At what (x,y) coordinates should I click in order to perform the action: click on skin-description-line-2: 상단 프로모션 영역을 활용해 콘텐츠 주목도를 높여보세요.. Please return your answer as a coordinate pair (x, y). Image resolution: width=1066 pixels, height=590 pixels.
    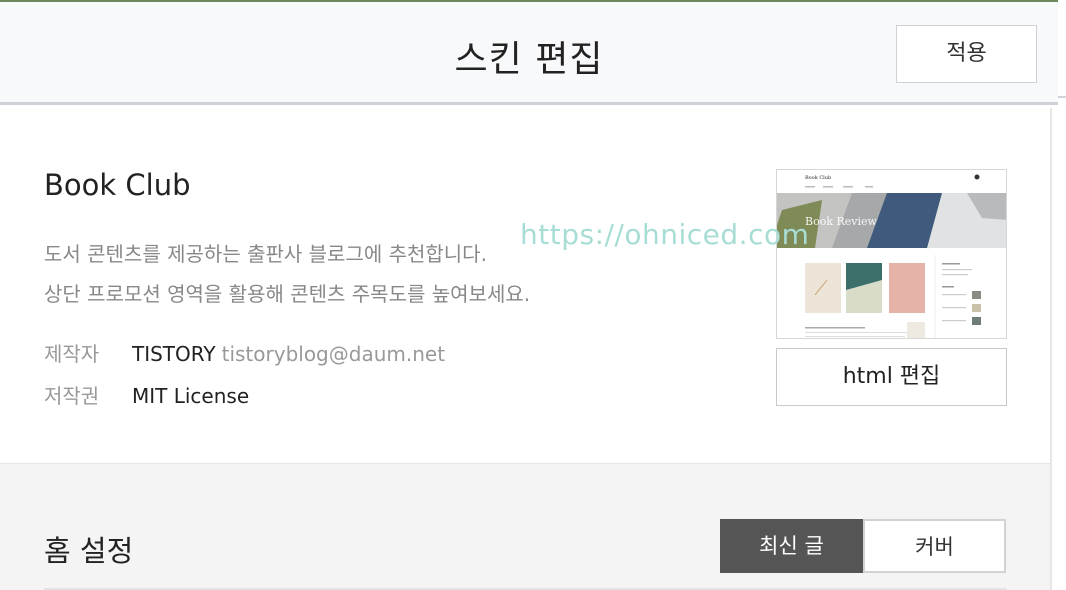
    Looking at the image, I should click on (287, 294).